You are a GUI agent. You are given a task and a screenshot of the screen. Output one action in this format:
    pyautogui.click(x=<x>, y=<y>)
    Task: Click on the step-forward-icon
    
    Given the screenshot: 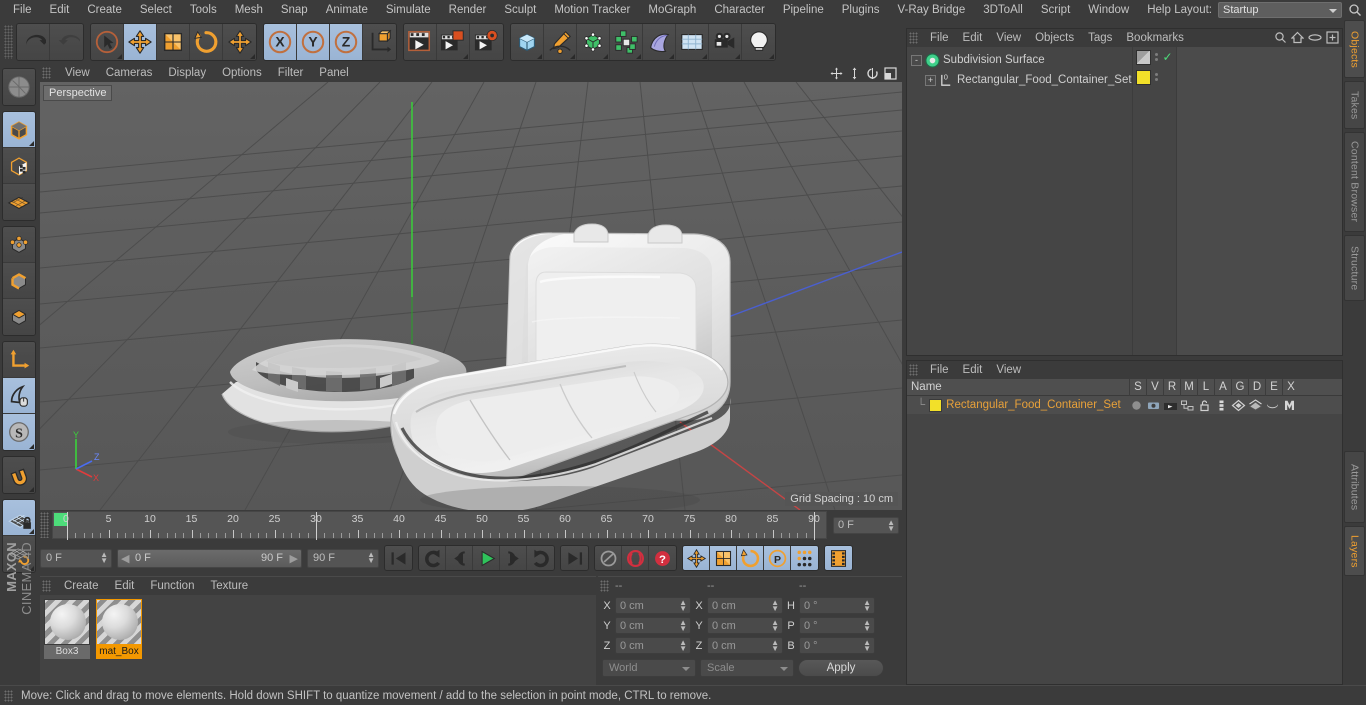 What is the action you would take?
    pyautogui.click(x=513, y=558)
    